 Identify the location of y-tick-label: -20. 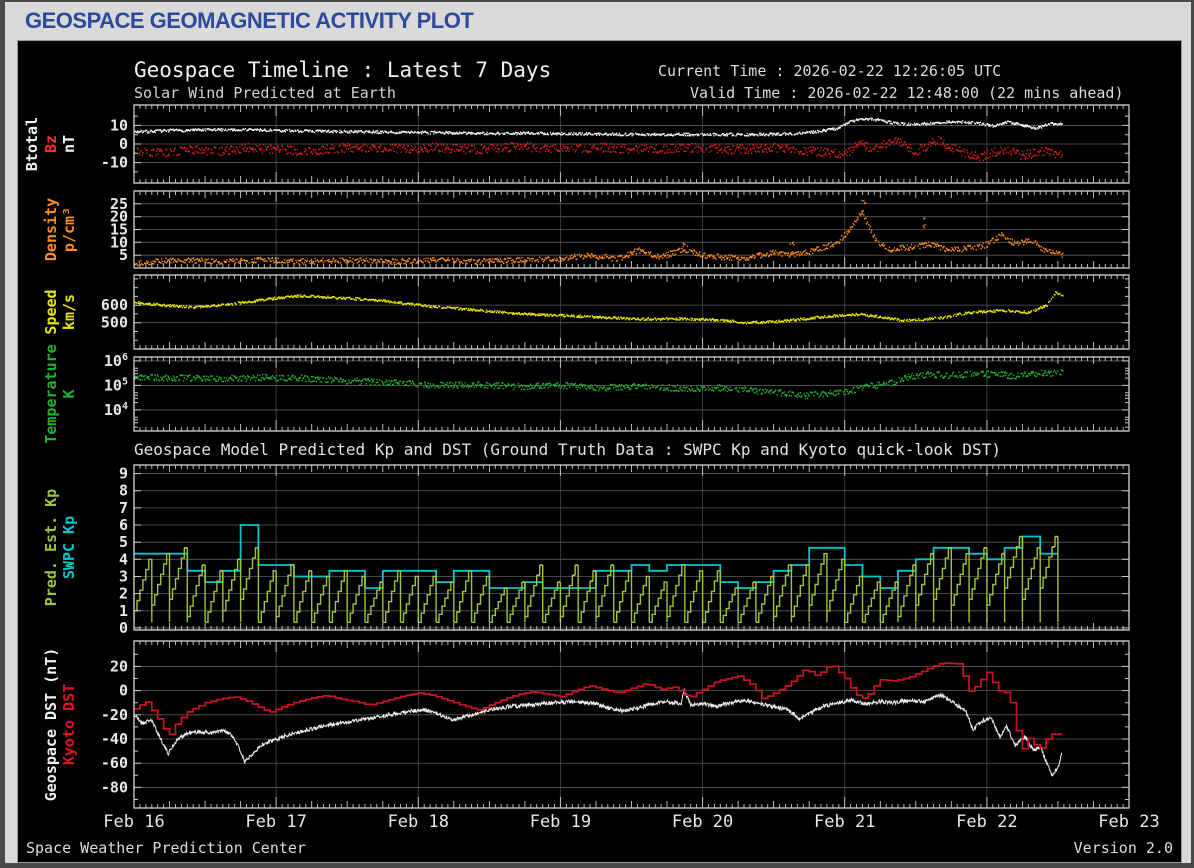
(114, 715).